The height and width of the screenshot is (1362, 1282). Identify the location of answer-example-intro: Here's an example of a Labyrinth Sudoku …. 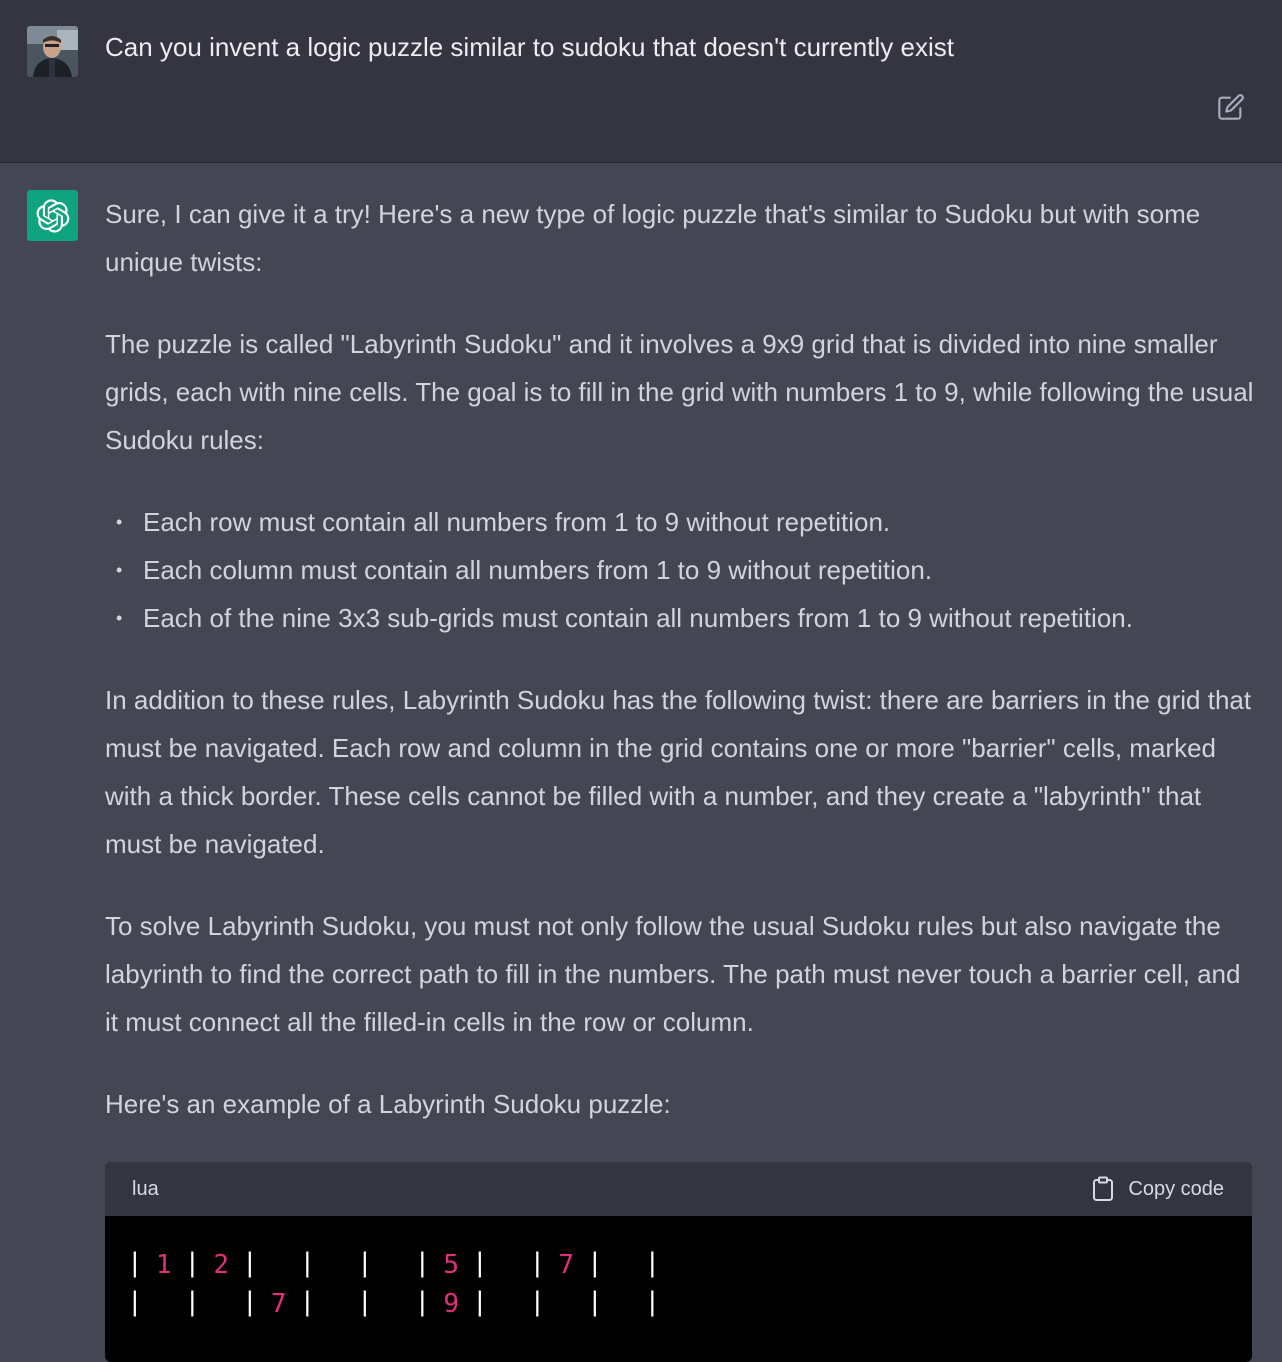
(388, 1104).